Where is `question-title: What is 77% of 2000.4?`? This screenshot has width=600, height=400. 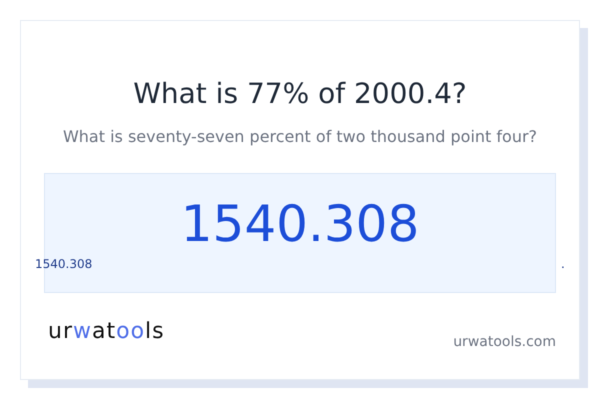
question-title: What is 77% of 2000.4? is located at coordinates (300, 94).